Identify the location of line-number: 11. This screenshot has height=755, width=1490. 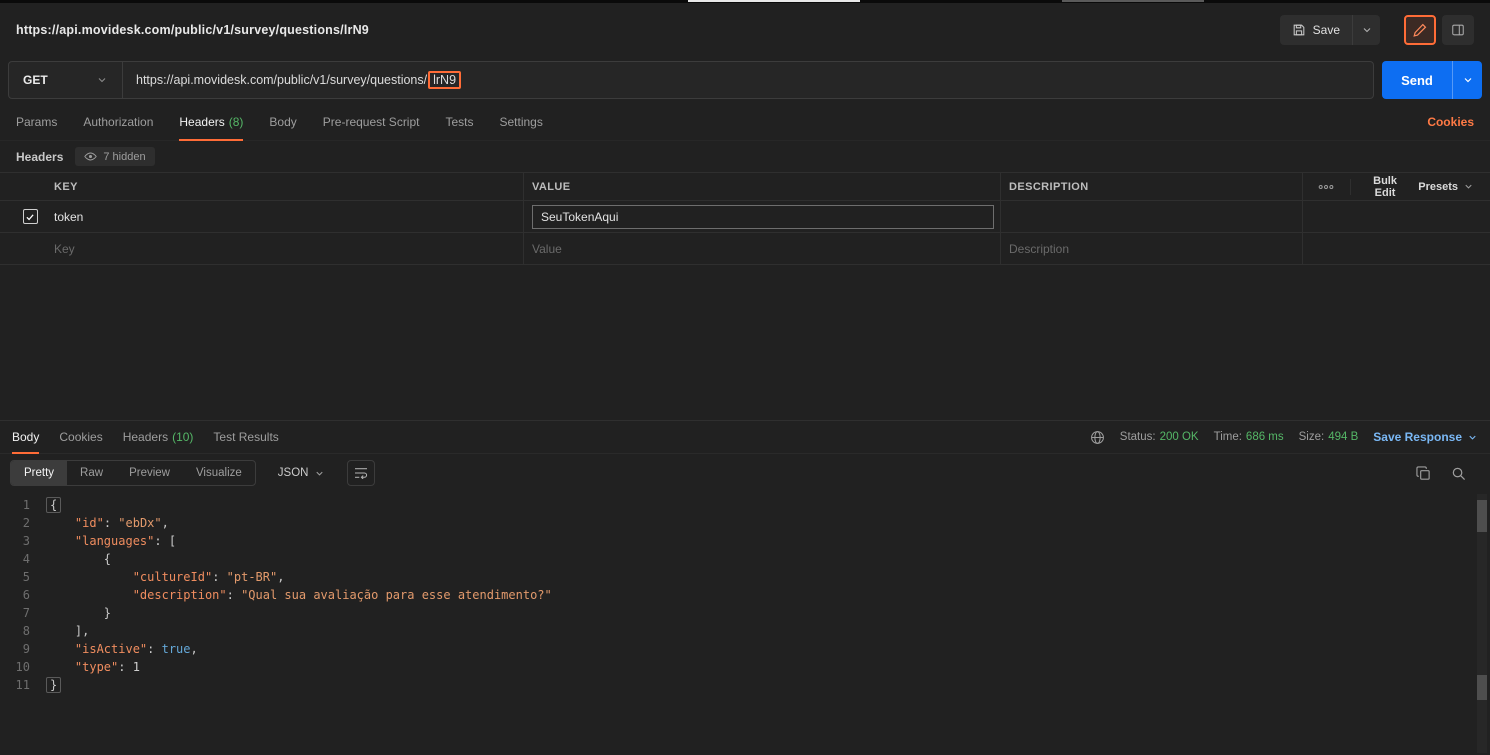
(22, 685).